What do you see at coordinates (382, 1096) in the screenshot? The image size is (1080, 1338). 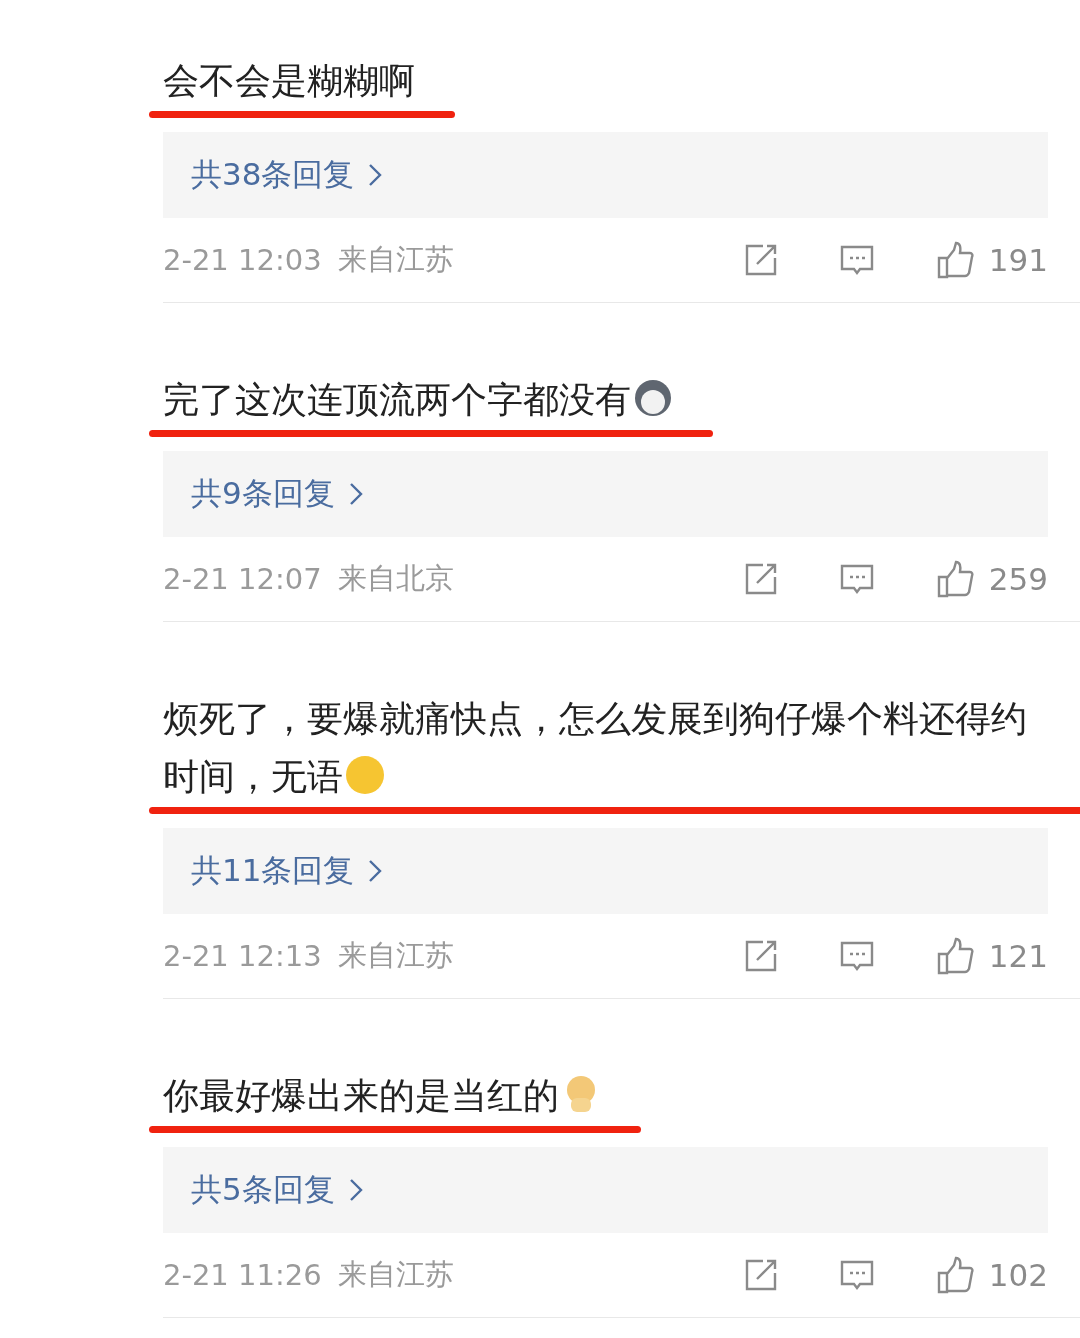 I see `comment-text: 你最好爆出来的是当红的` at bounding box center [382, 1096].